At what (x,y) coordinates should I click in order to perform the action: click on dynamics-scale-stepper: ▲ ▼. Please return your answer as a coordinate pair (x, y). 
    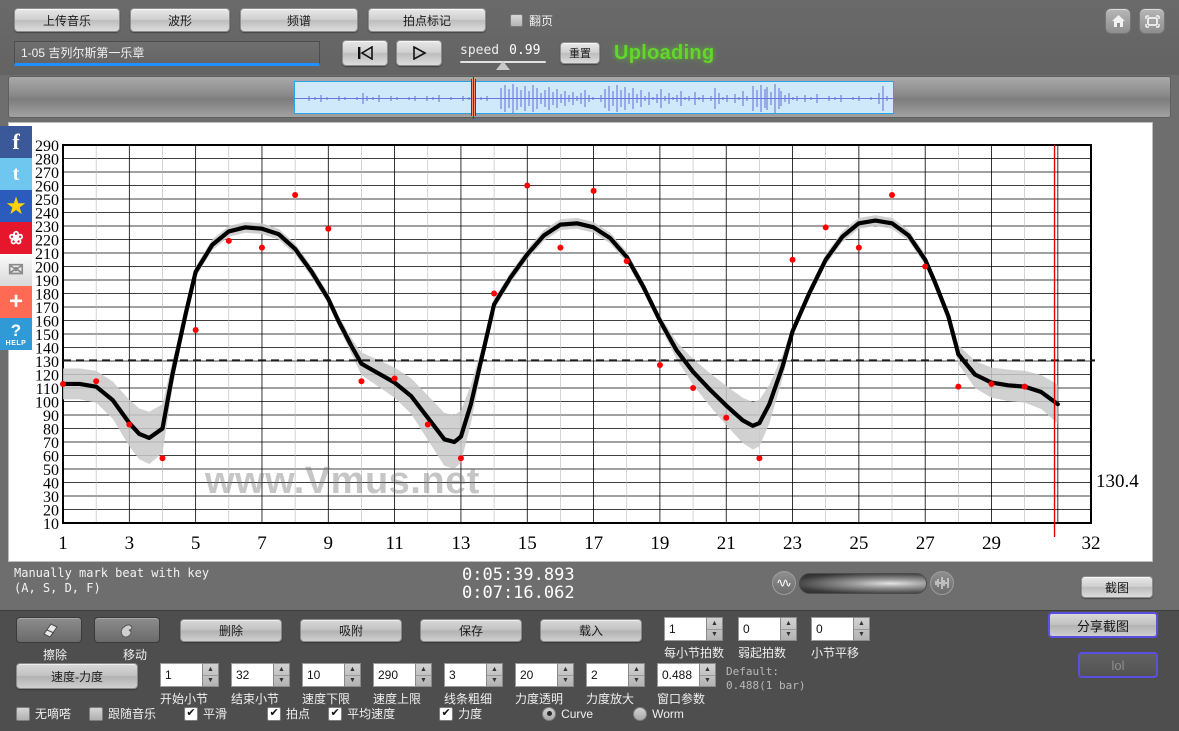
    Looking at the image, I should click on (615, 675).